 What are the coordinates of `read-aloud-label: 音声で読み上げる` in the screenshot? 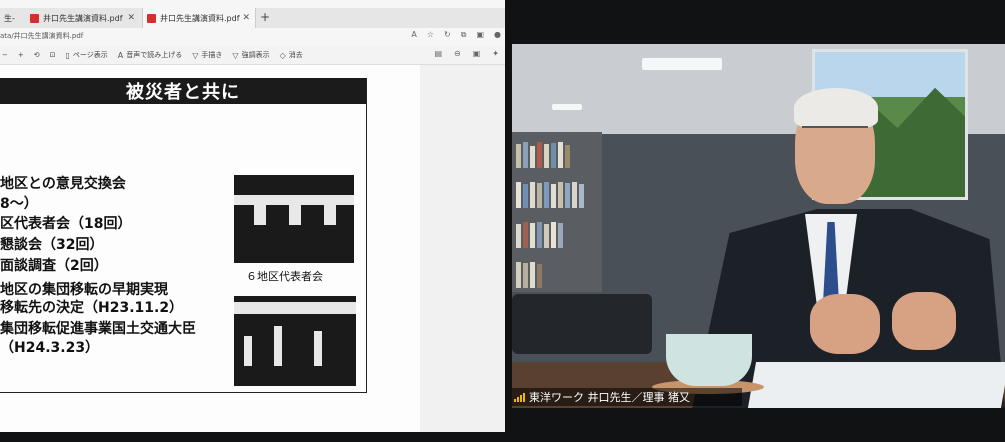 It's located at (154, 55).